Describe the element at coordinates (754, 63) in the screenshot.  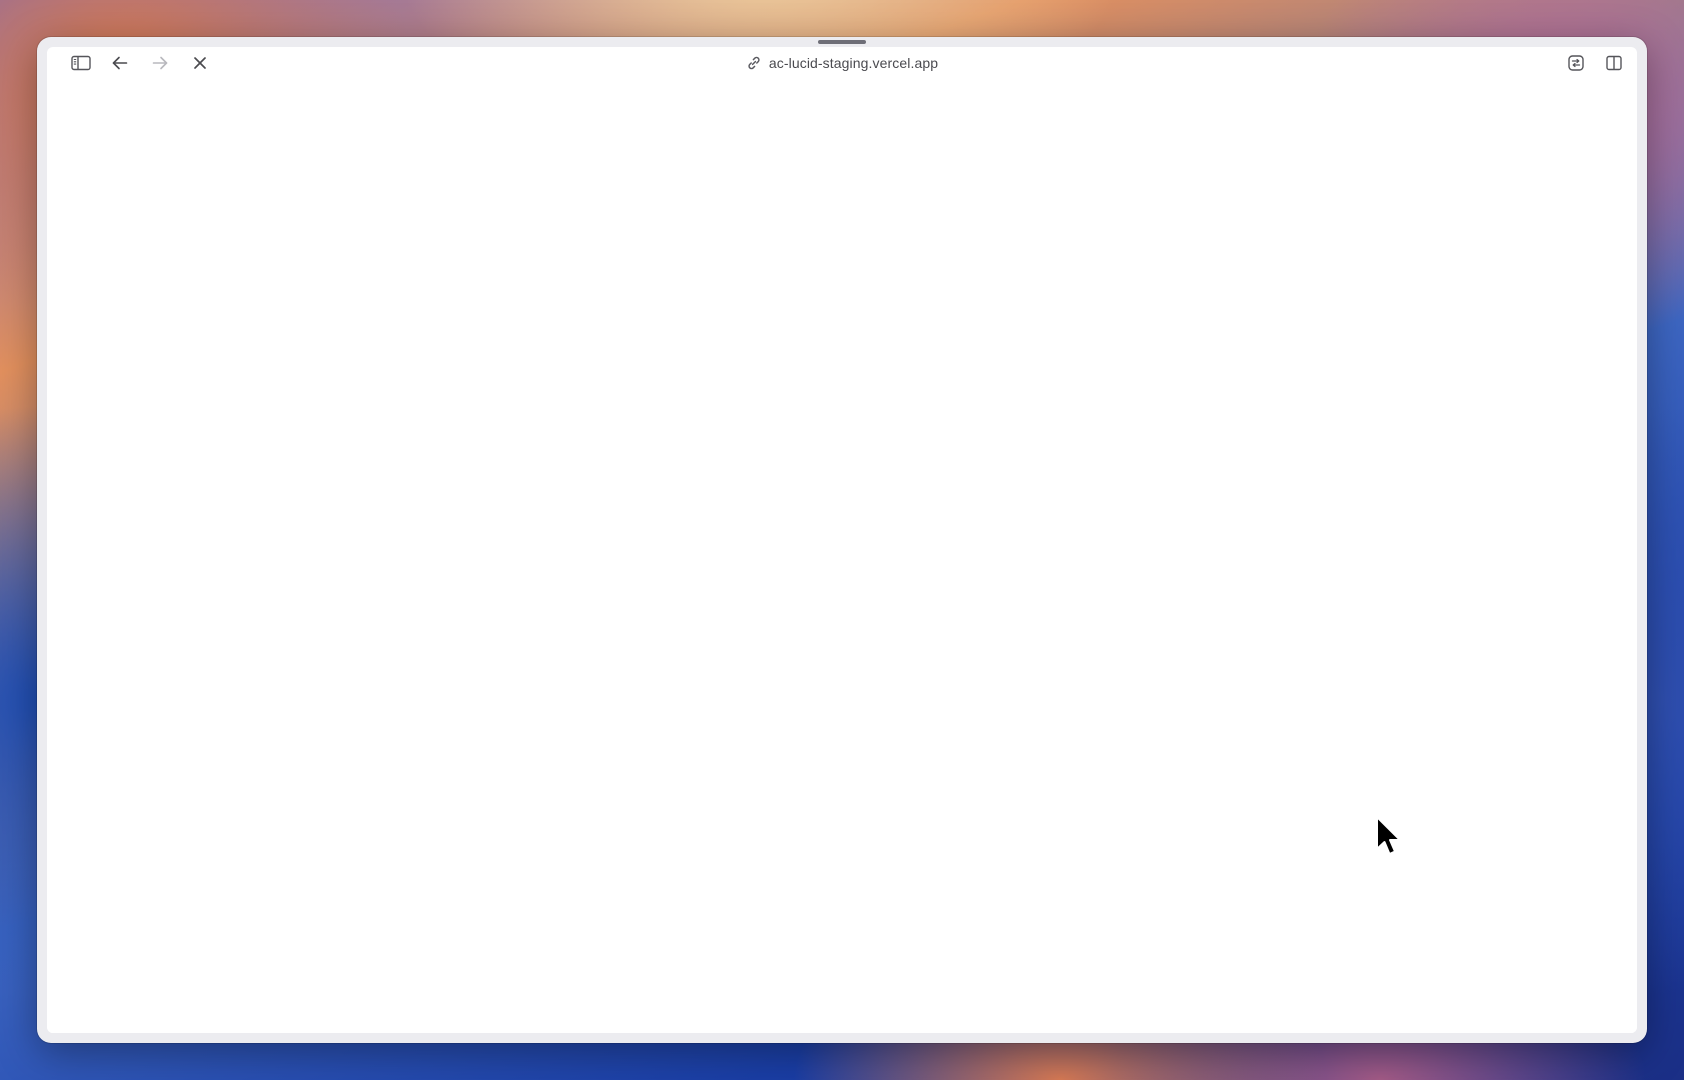
I see `link-icon` at that location.